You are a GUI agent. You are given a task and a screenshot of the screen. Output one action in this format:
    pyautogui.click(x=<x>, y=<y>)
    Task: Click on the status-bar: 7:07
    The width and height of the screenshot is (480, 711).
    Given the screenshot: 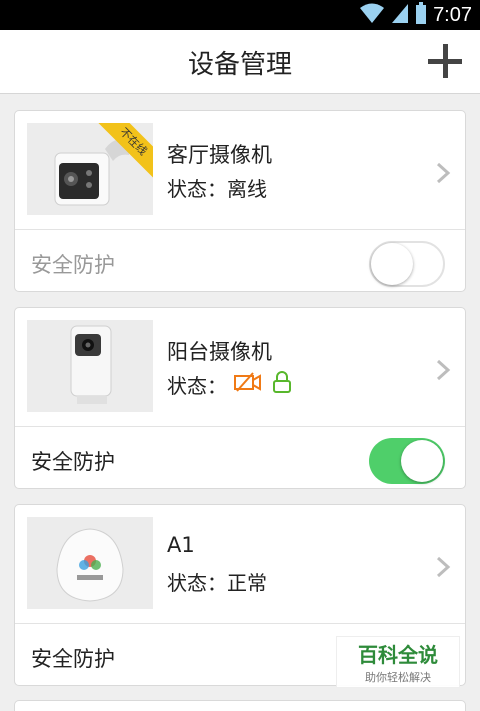 What is the action you would take?
    pyautogui.click(x=240, y=15)
    